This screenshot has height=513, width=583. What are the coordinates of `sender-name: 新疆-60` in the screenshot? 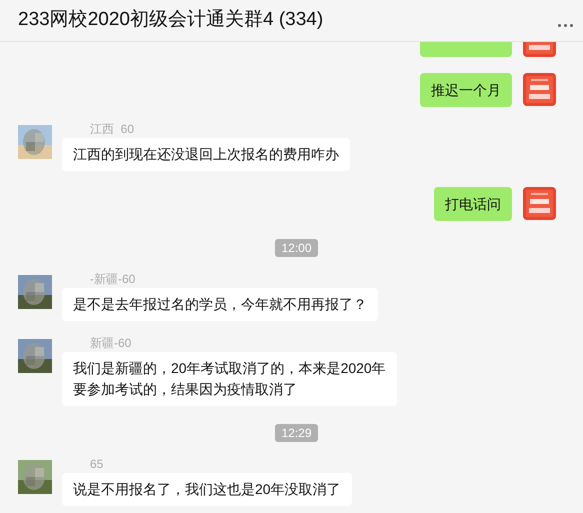 It's located at (110, 343).